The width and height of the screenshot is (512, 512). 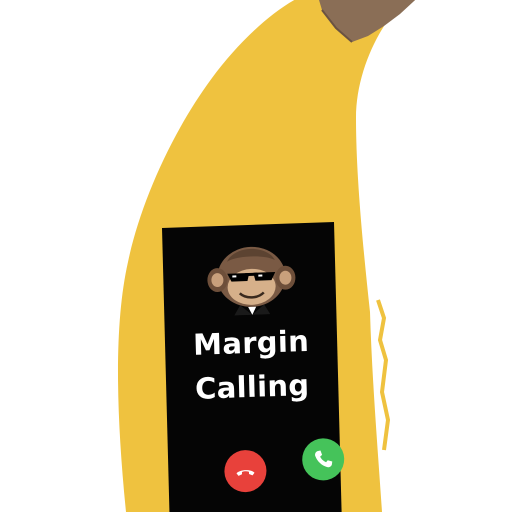 What do you see at coordinates (251, 281) in the screenshot?
I see `monkey-avatar-icon` at bounding box center [251, 281].